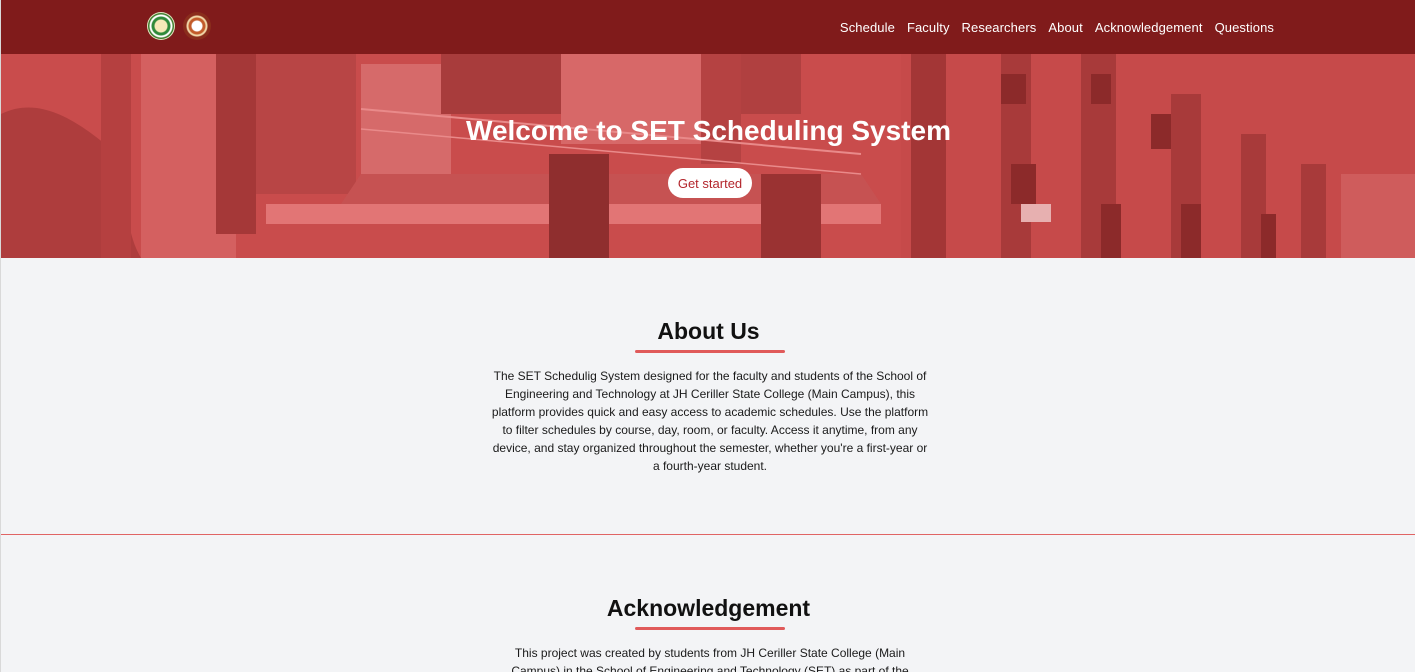  What do you see at coordinates (710, 351) in the screenshot?
I see `about-title-underline` at bounding box center [710, 351].